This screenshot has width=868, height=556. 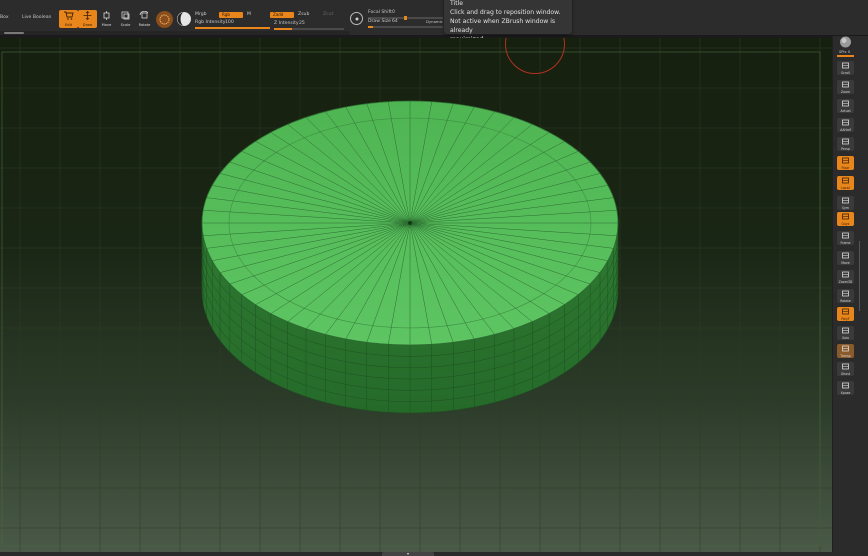 I want to click on spix-slider, so click(x=845, y=56).